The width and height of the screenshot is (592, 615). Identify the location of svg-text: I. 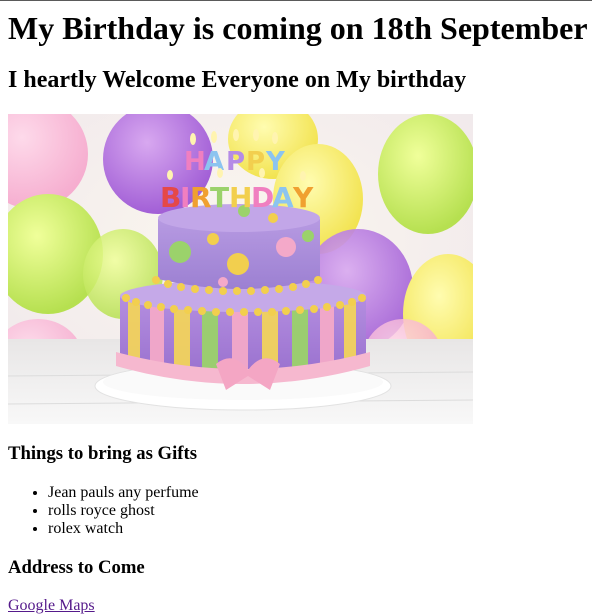
(185, 197).